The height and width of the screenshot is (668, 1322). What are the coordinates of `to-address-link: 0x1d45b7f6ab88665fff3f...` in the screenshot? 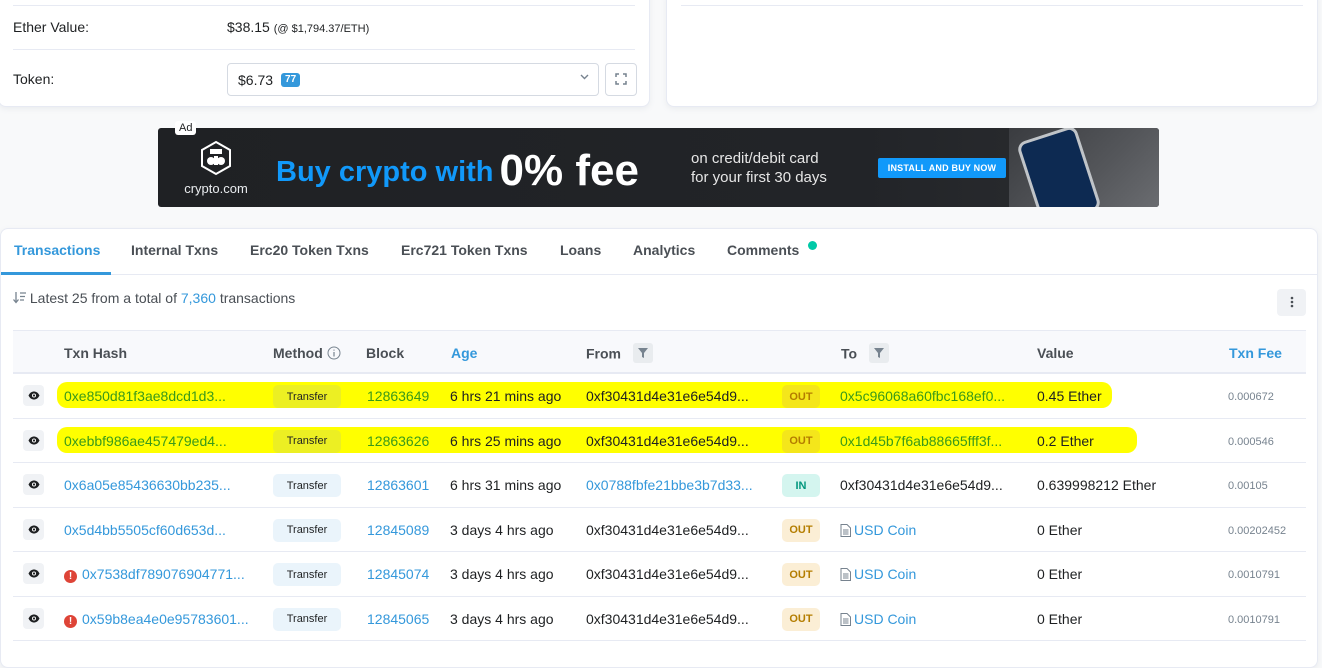 It's located at (921, 441).